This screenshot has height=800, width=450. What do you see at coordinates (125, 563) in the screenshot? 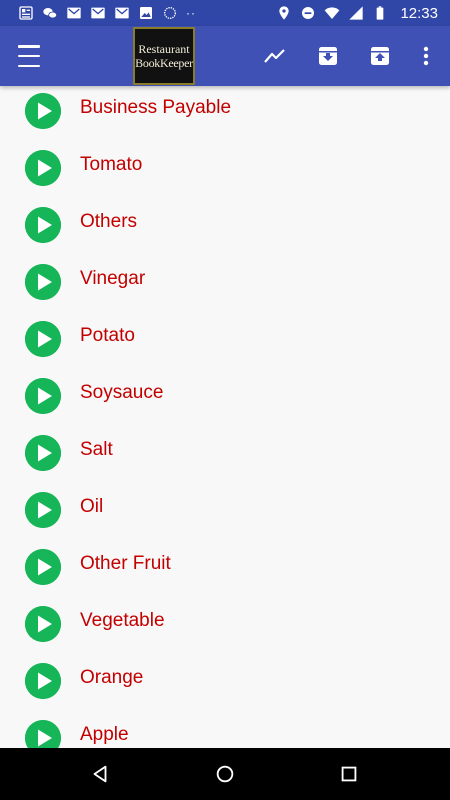
I see `list-item-label: Other Fruit` at bounding box center [125, 563].